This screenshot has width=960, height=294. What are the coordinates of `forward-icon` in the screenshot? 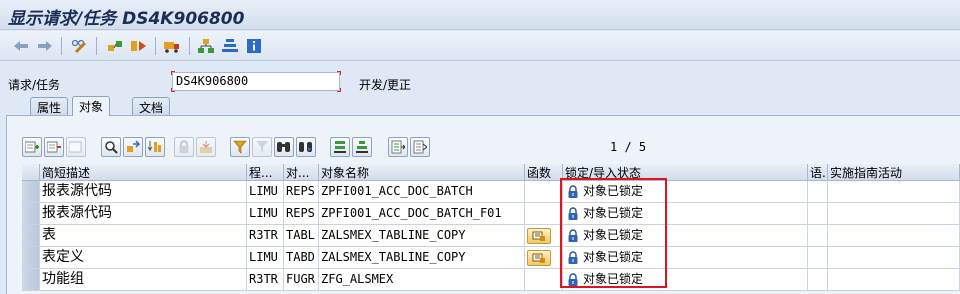 It's located at (45, 46).